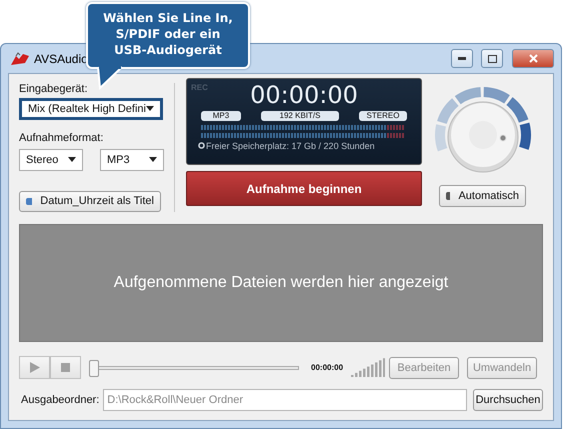 The height and width of the screenshot is (429, 566). What do you see at coordinates (61, 138) in the screenshot?
I see `format-label: Aufnahmeformat:` at bounding box center [61, 138].